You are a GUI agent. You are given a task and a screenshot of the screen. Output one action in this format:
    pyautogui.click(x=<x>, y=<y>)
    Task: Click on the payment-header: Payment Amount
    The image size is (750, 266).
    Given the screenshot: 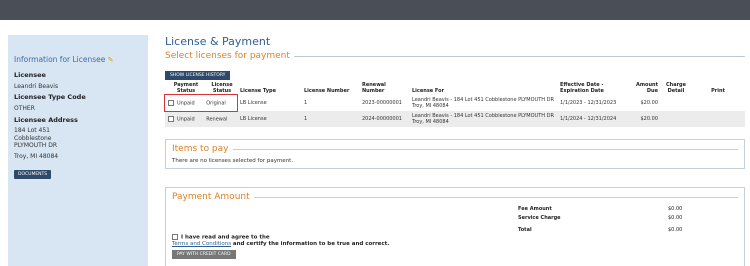 What is the action you would take?
    pyautogui.click(x=455, y=197)
    